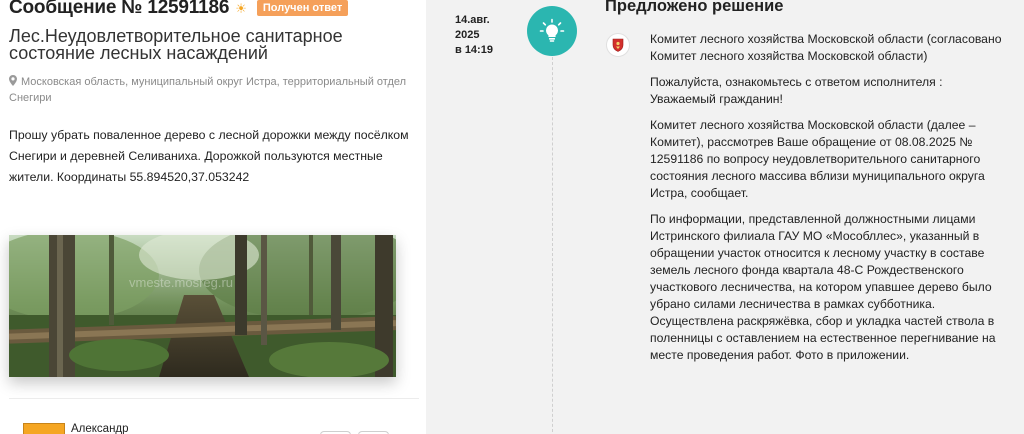 The width and height of the screenshot is (1024, 434). What do you see at coordinates (552, 243) in the screenshot?
I see `timeline-line` at bounding box center [552, 243].